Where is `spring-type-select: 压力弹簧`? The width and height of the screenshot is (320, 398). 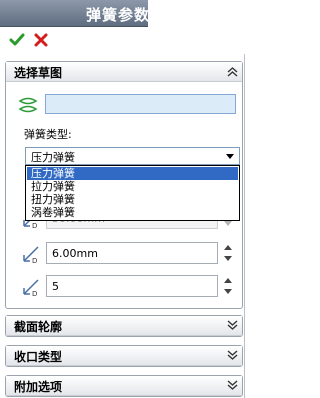 spring-type-select: 压力弹簧 is located at coordinates (132, 156).